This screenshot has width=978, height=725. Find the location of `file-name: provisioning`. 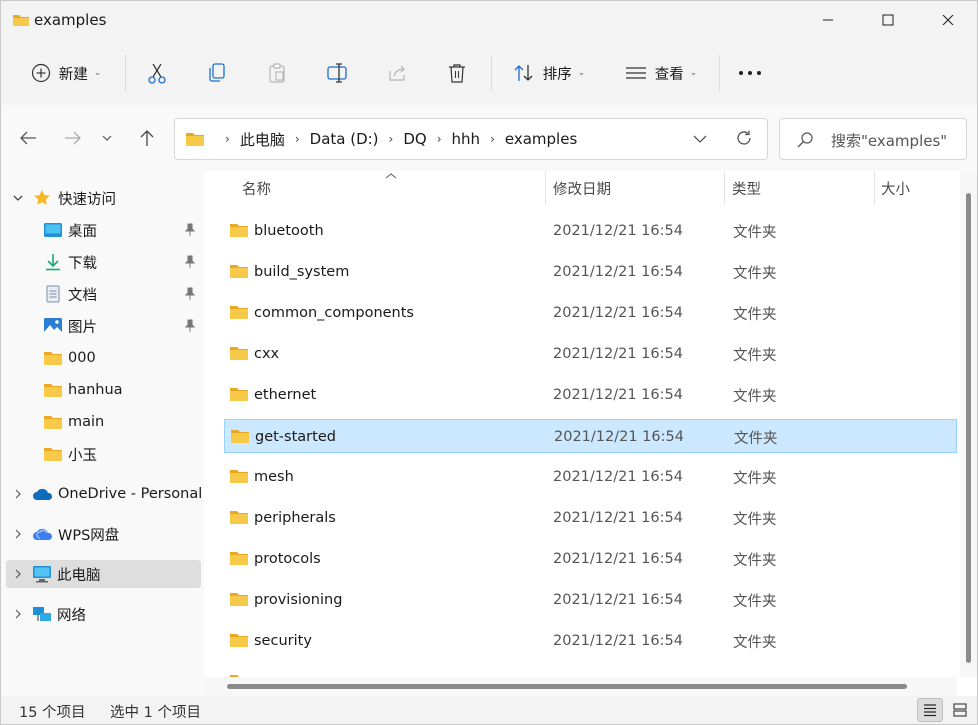

file-name: provisioning is located at coordinates (298, 600).